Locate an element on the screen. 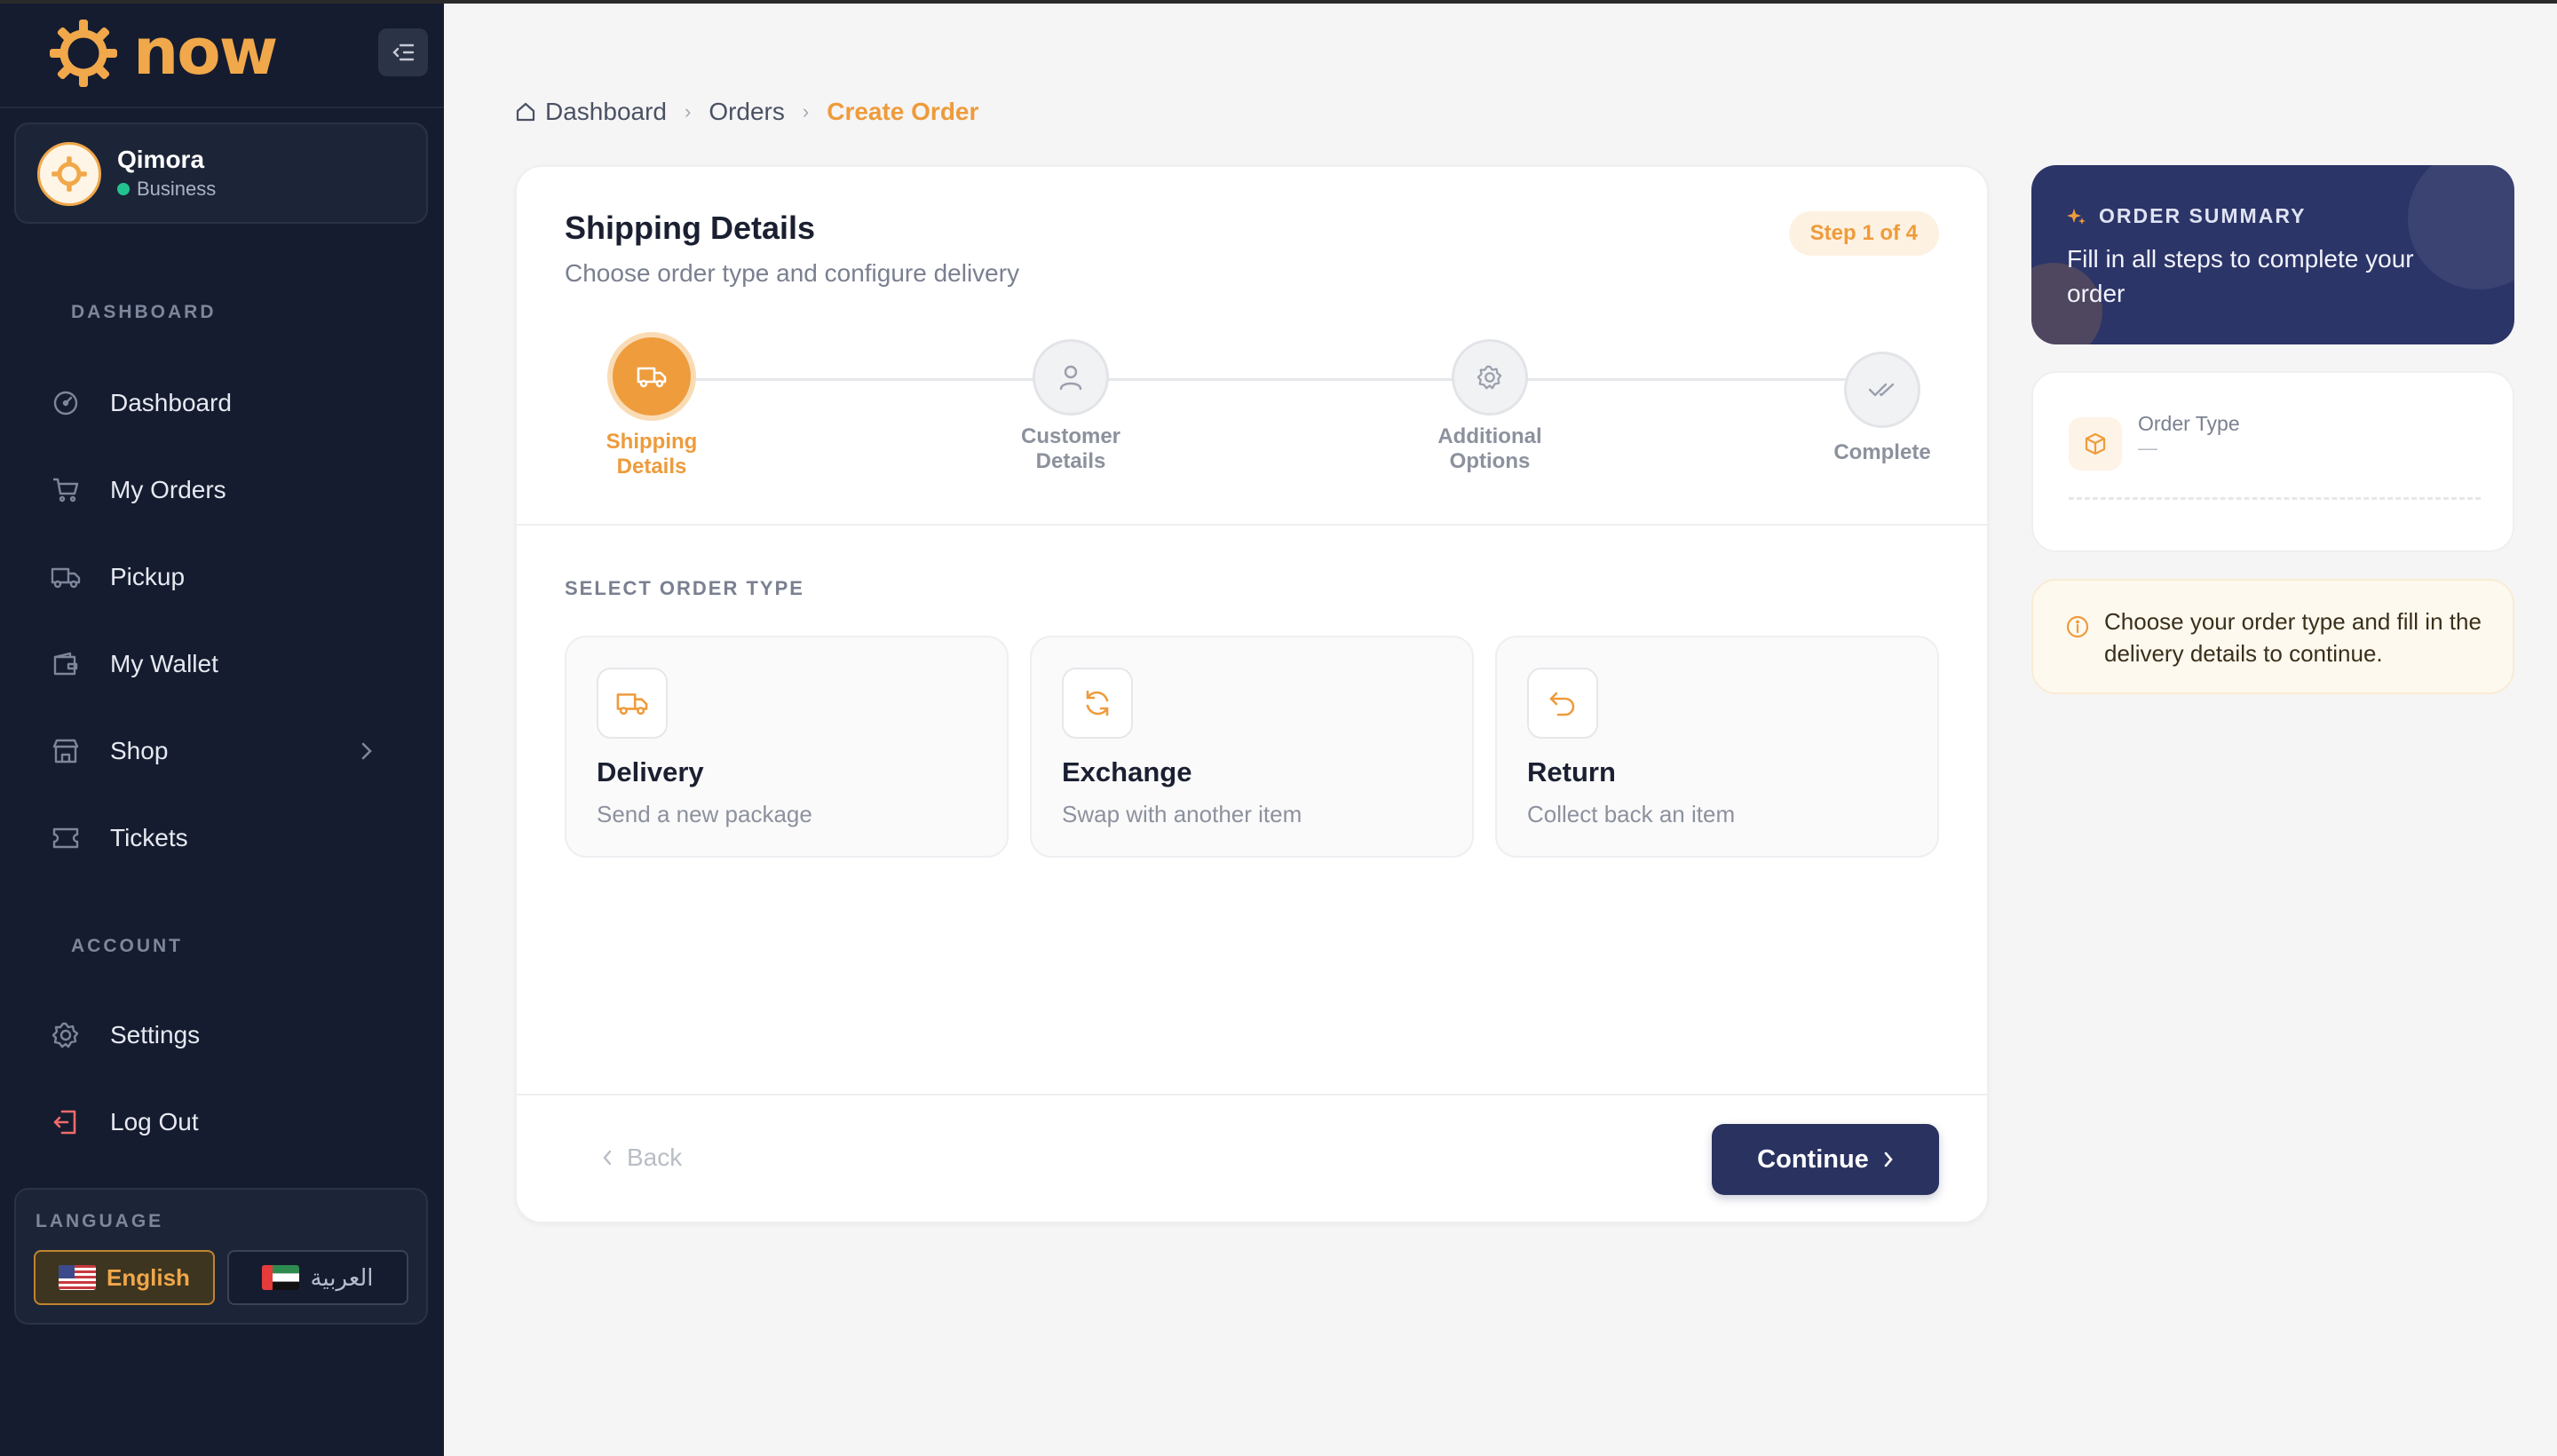 The height and width of the screenshot is (1456, 2557). order-type-return: Return Collect back an item is located at coordinates (1717, 747).